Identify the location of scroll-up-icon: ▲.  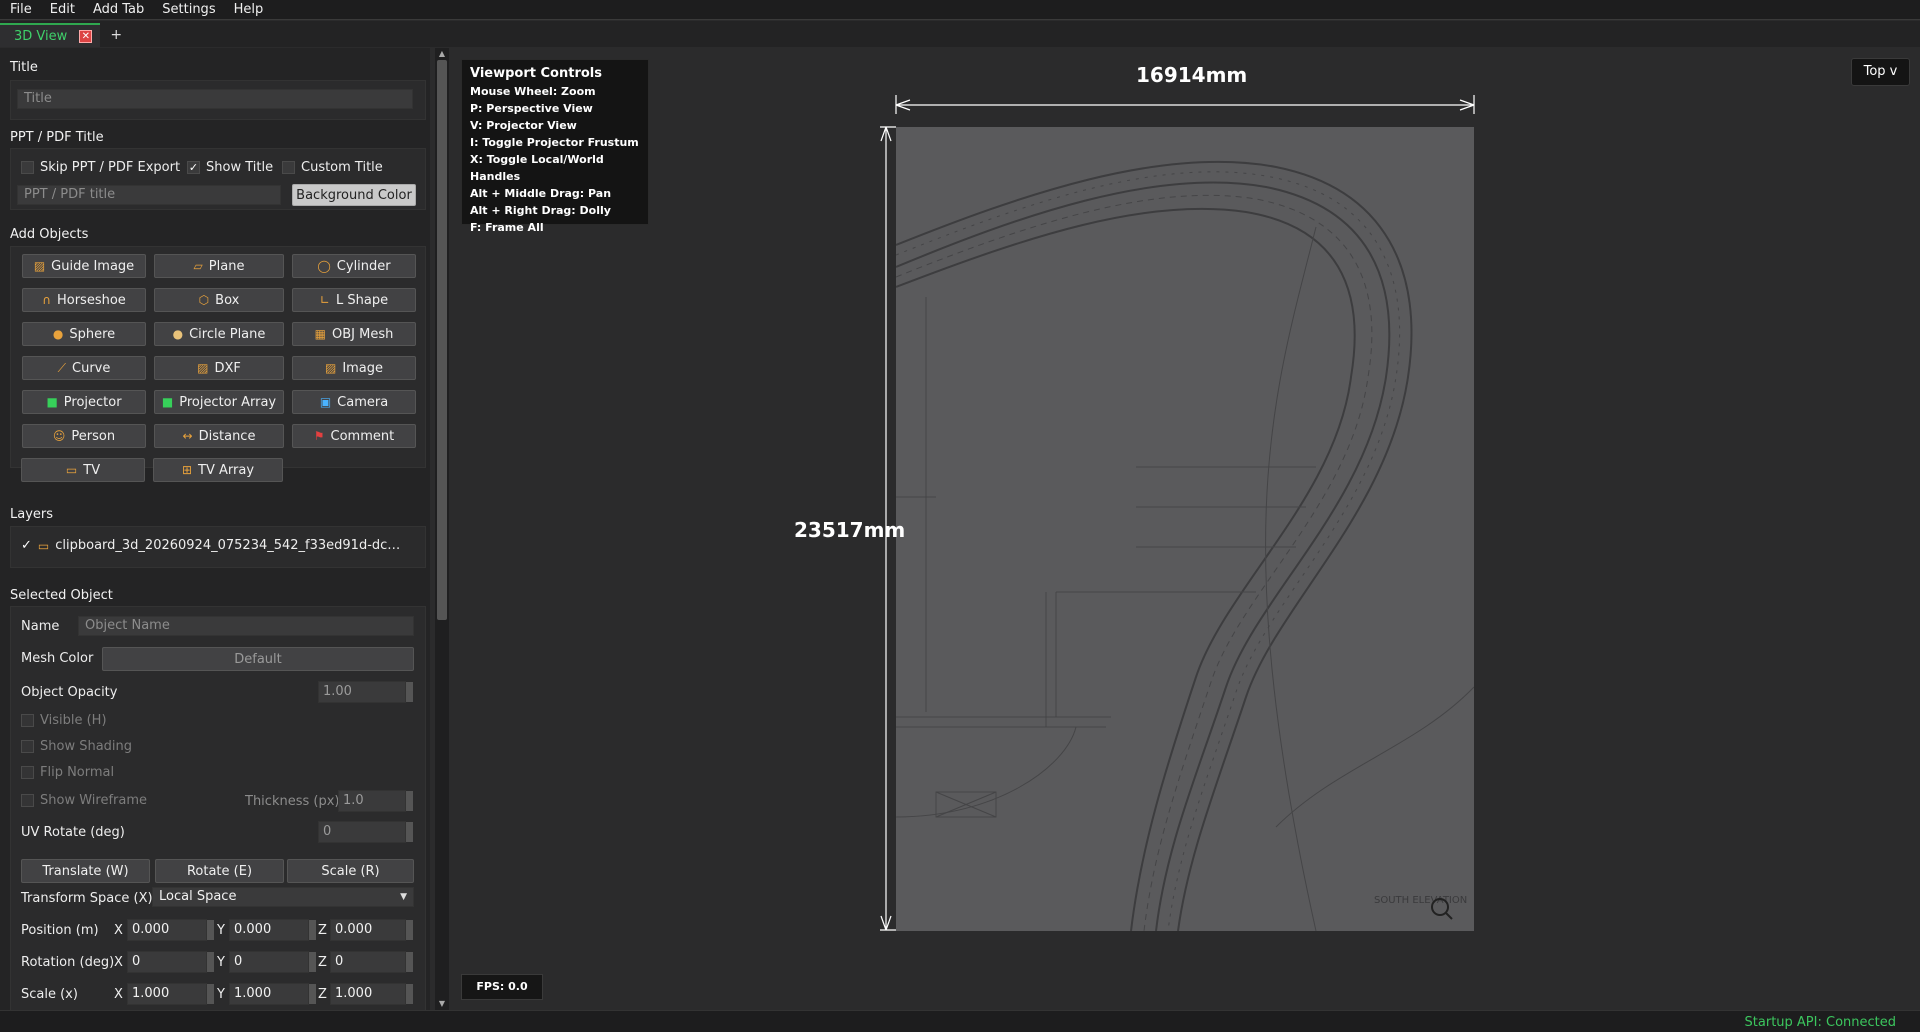
(442, 54).